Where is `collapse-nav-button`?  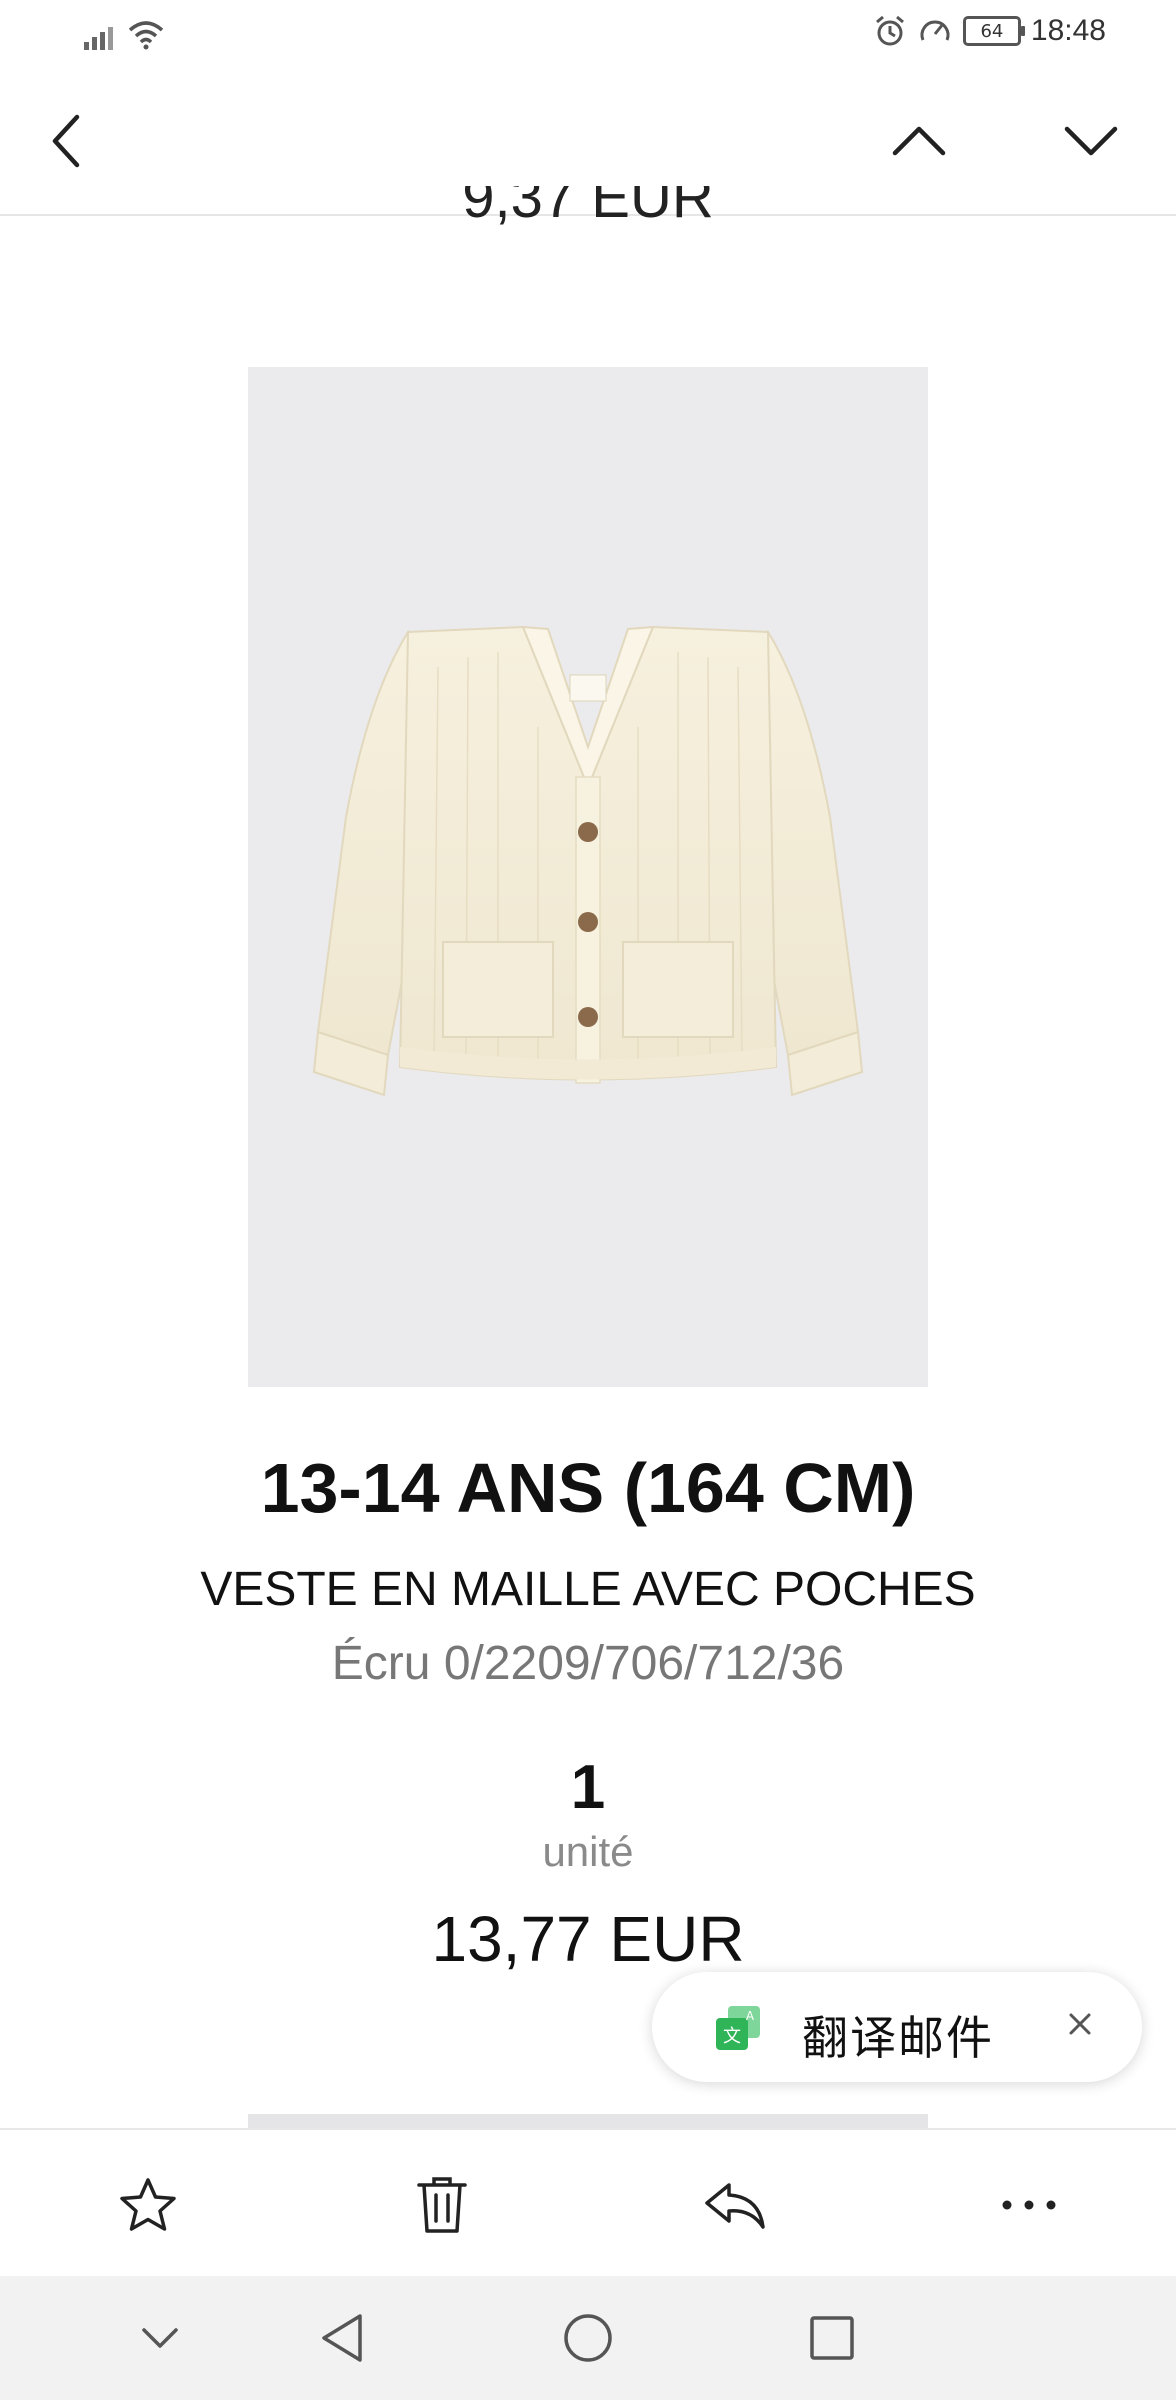 collapse-nav-button is located at coordinates (160, 2338).